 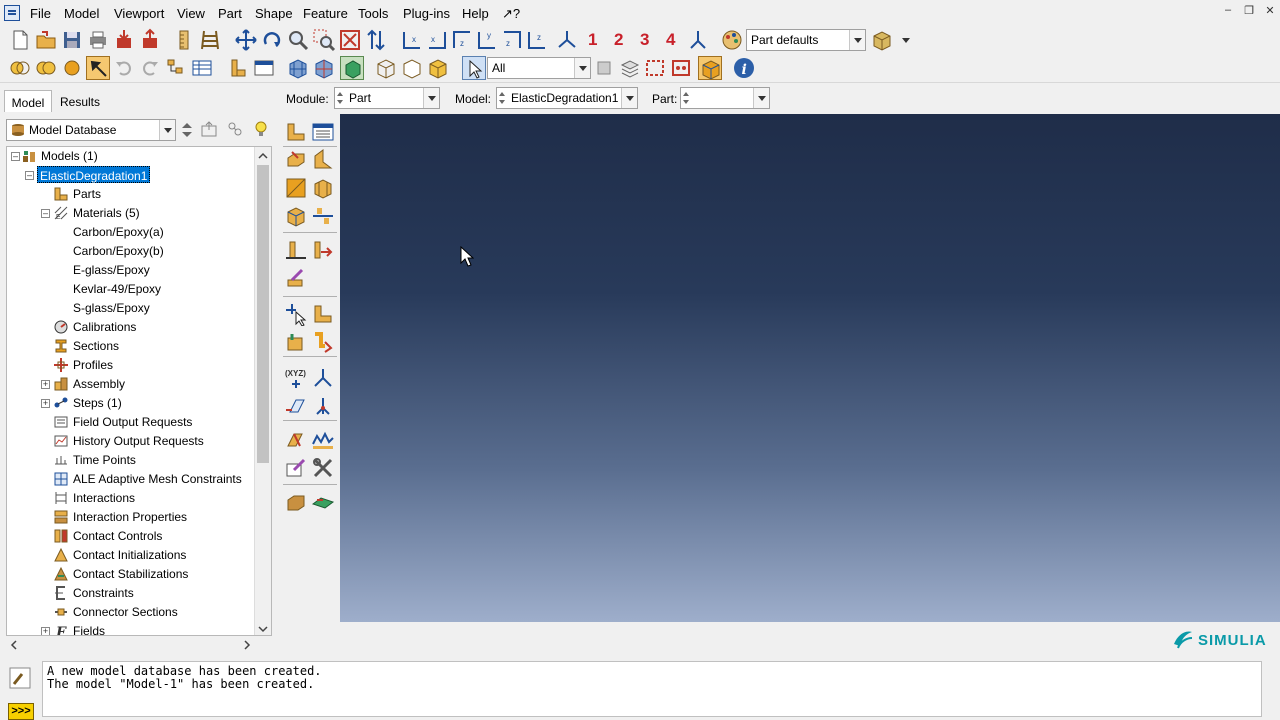 What do you see at coordinates (323, 468) in the screenshot?
I see `repair-tools-icon` at bounding box center [323, 468].